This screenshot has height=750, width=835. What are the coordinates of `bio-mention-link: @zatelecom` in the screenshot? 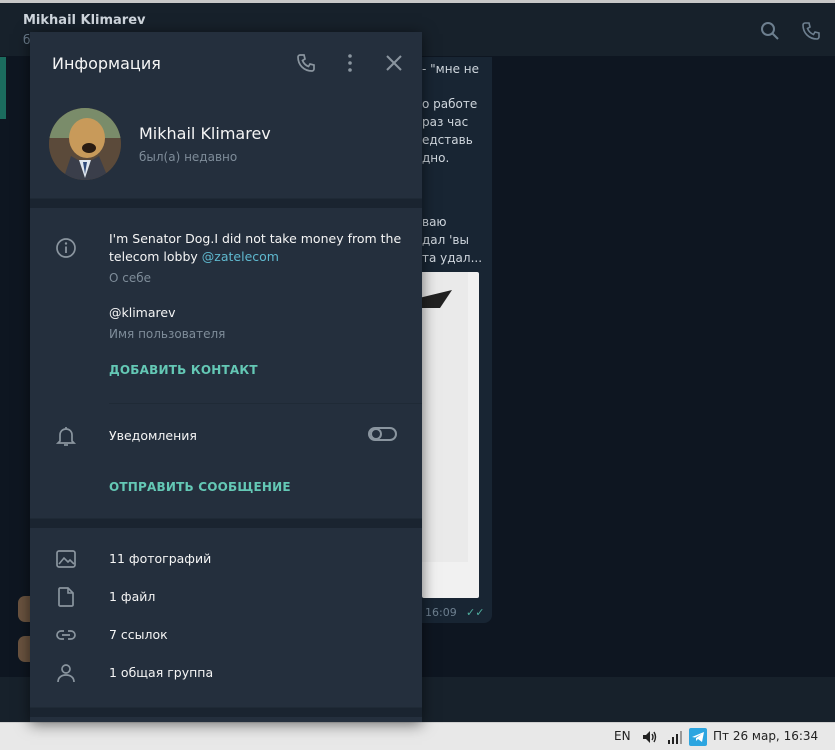 It's located at (240, 256).